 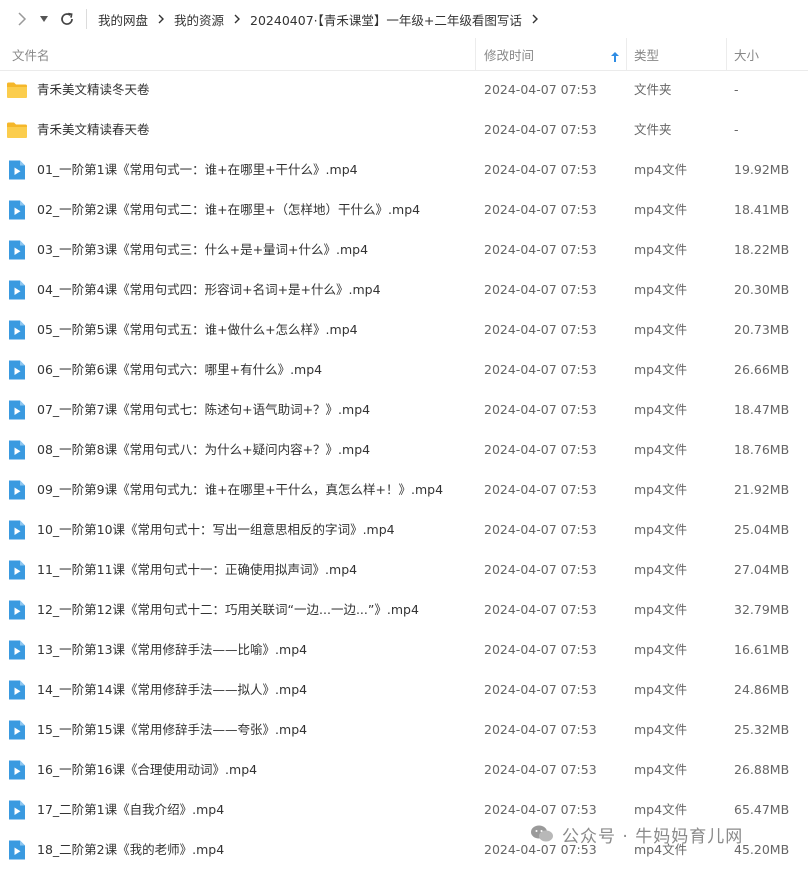 I want to click on file-size: 45.20MB, so click(x=762, y=849).